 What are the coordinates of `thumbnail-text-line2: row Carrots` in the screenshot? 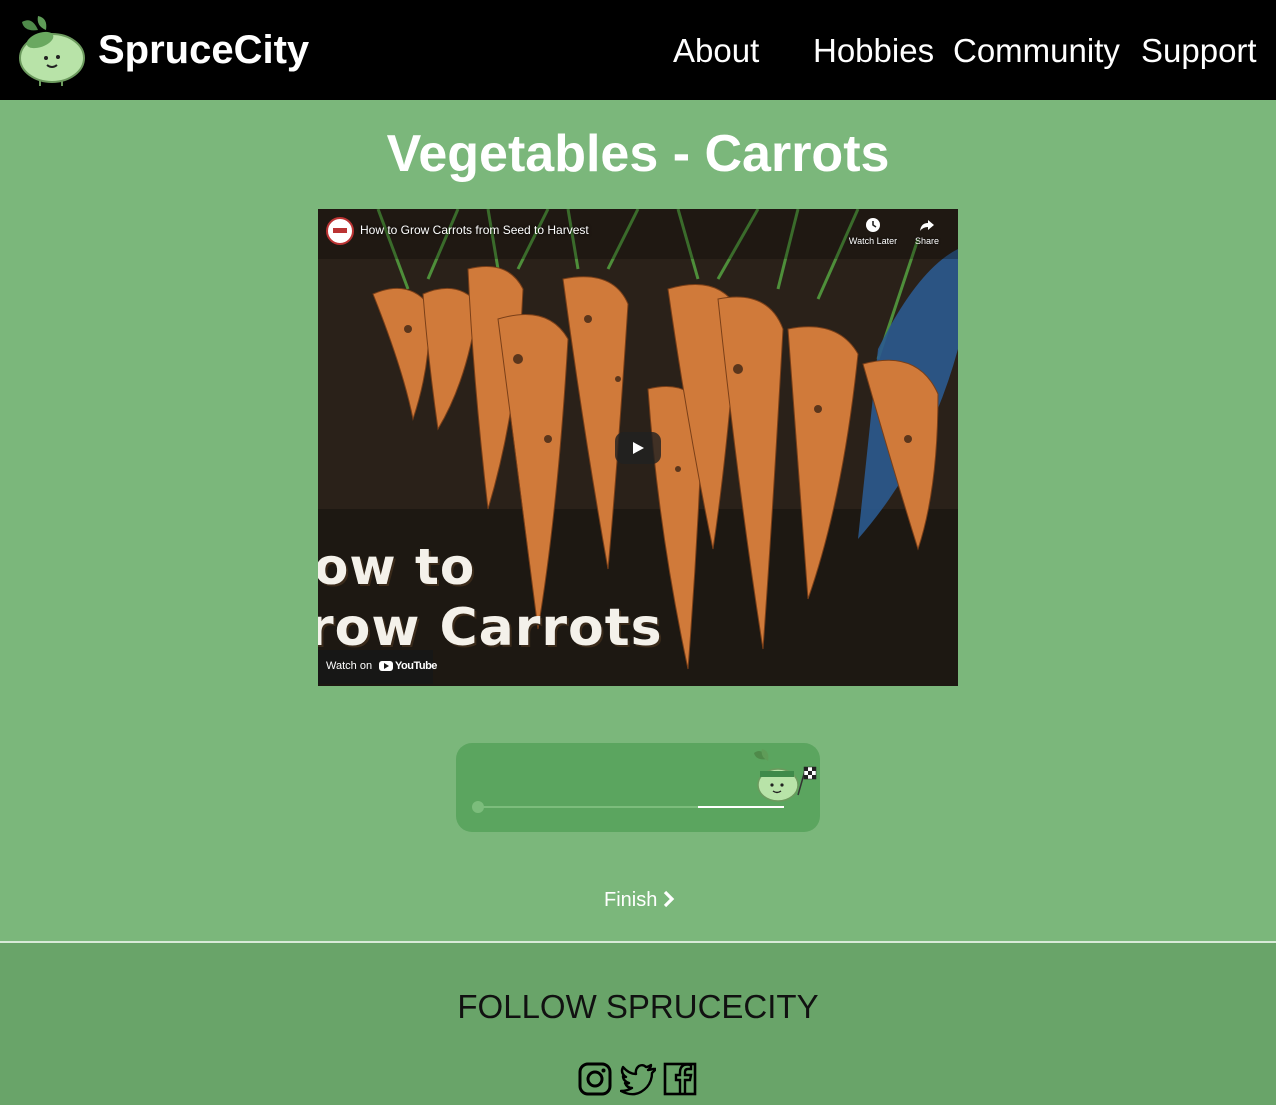 It's located at (490, 628).